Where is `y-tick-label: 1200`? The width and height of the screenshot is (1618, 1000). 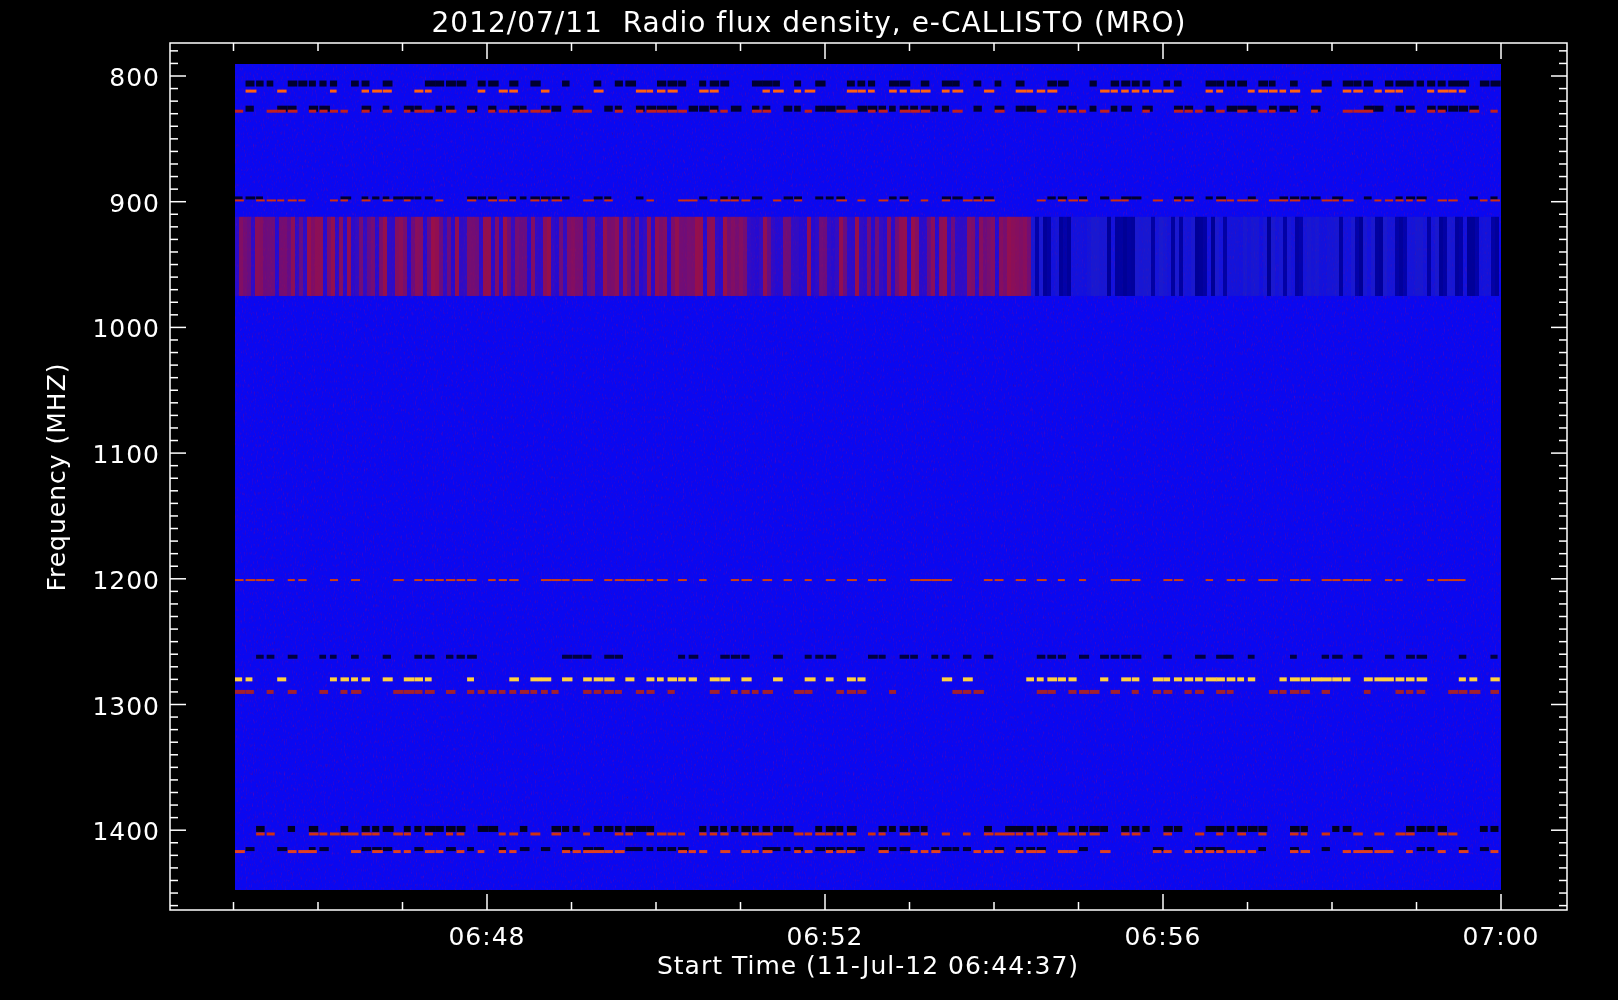
y-tick-label: 1200 is located at coordinates (126, 580).